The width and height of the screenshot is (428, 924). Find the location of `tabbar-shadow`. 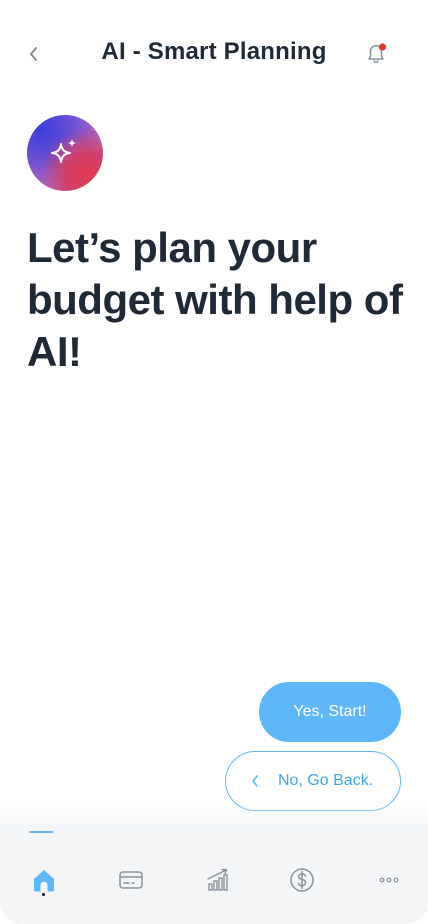

tabbar-shadow is located at coordinates (214, 816).